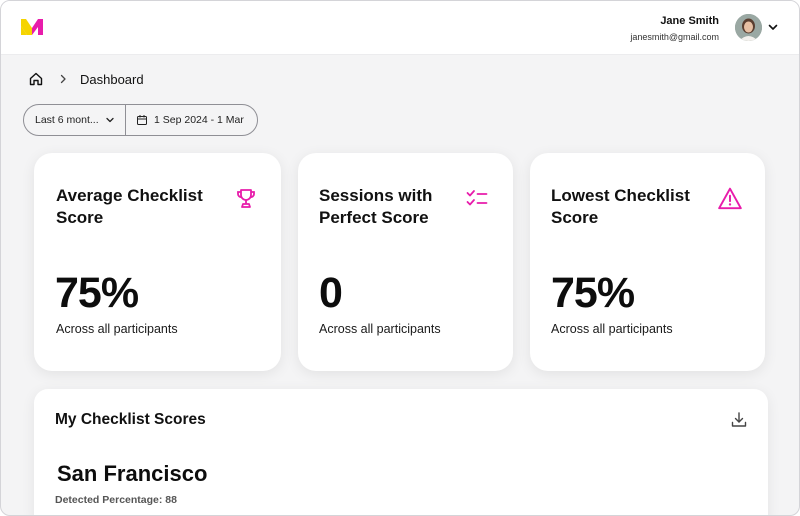 The height and width of the screenshot is (516, 800). Describe the element at coordinates (112, 79) in the screenshot. I see `breadcrumb-current: Dashboard` at that location.